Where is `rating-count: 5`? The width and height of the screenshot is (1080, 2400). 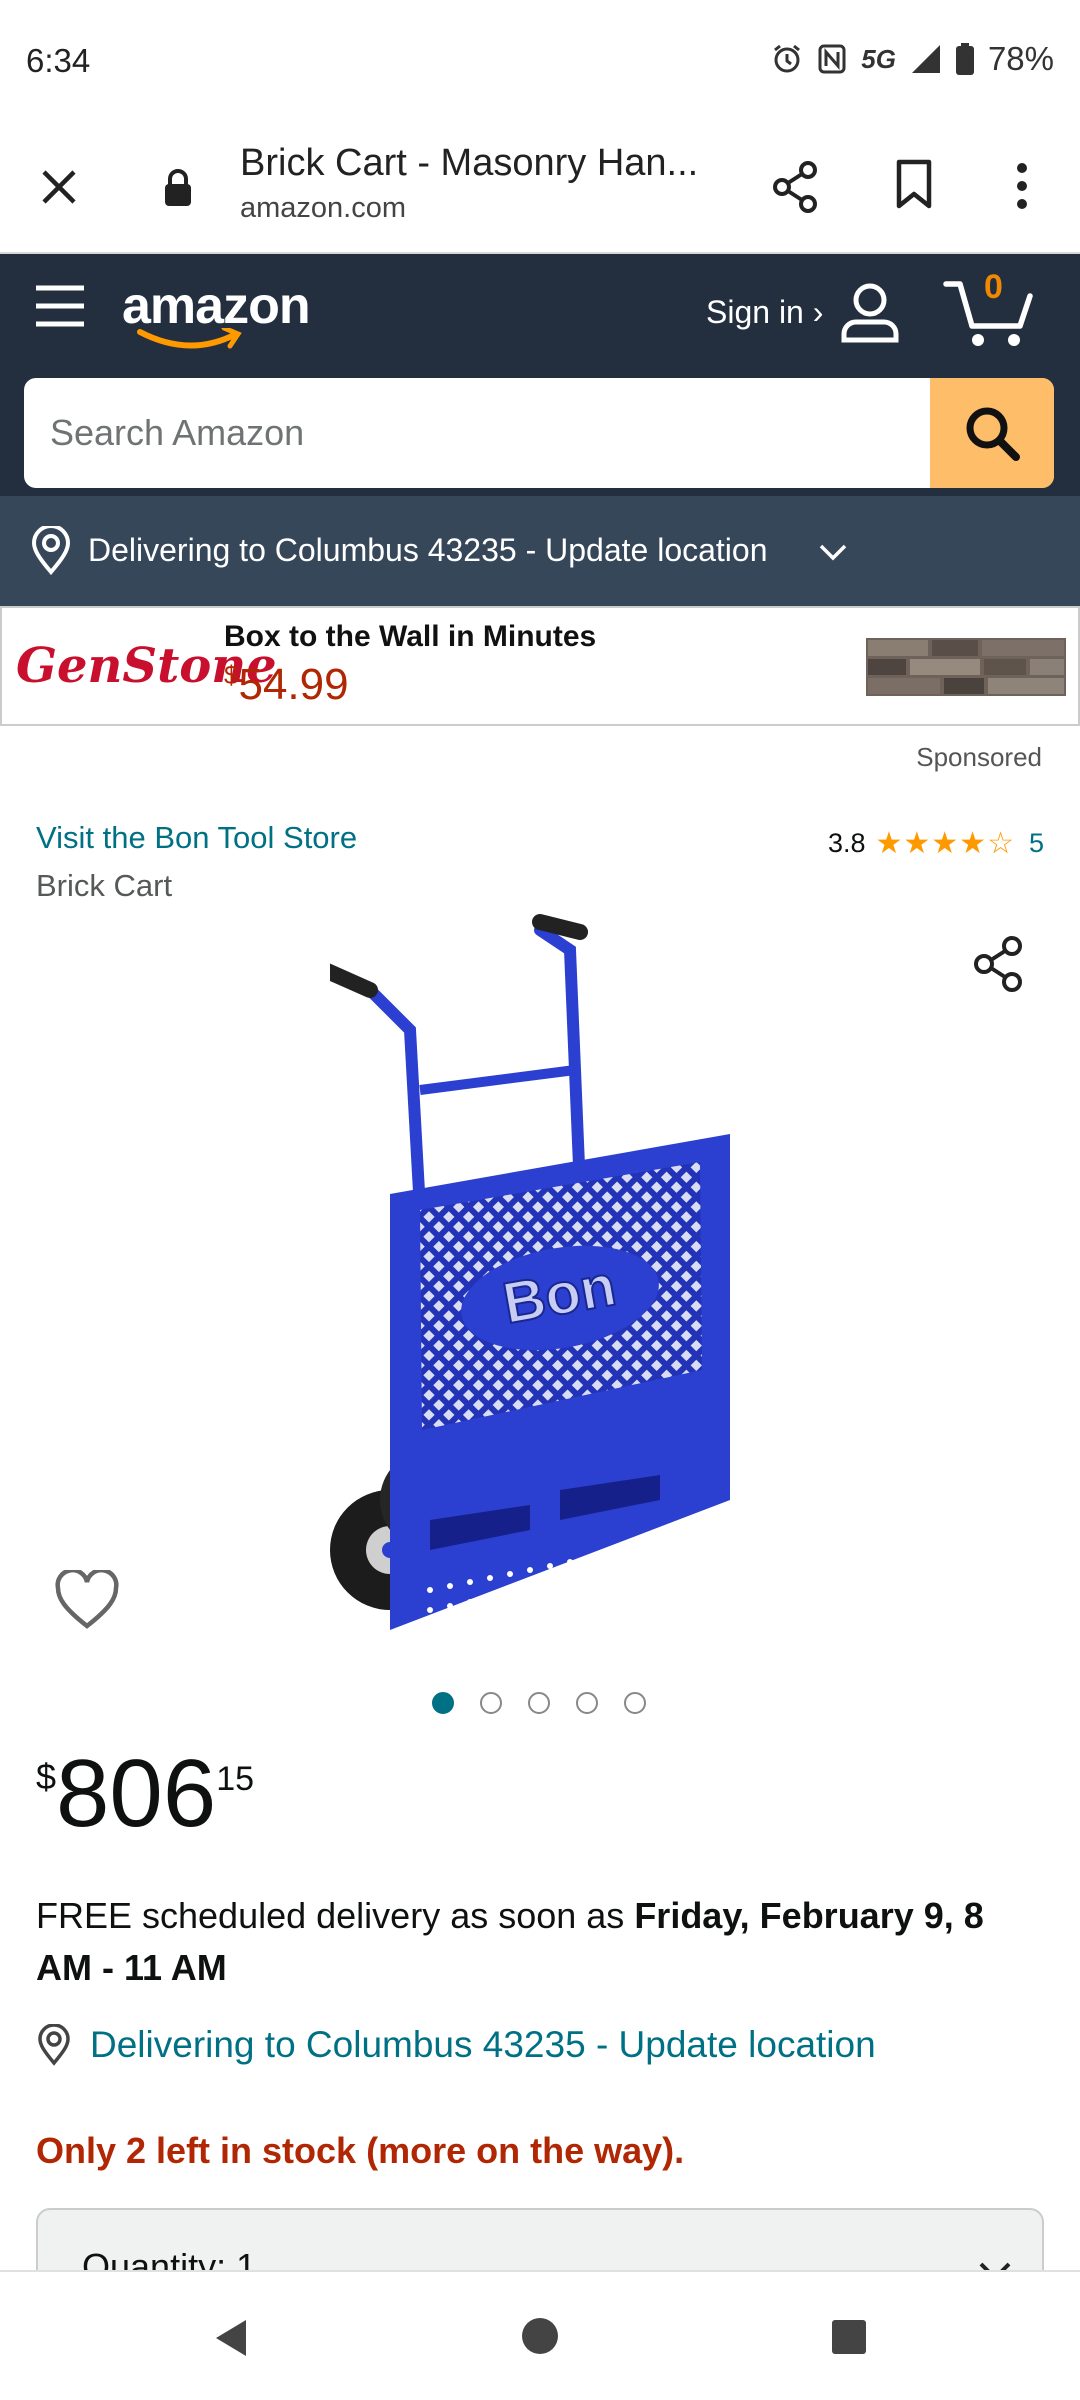
rating-count: 5 is located at coordinates (1036, 843).